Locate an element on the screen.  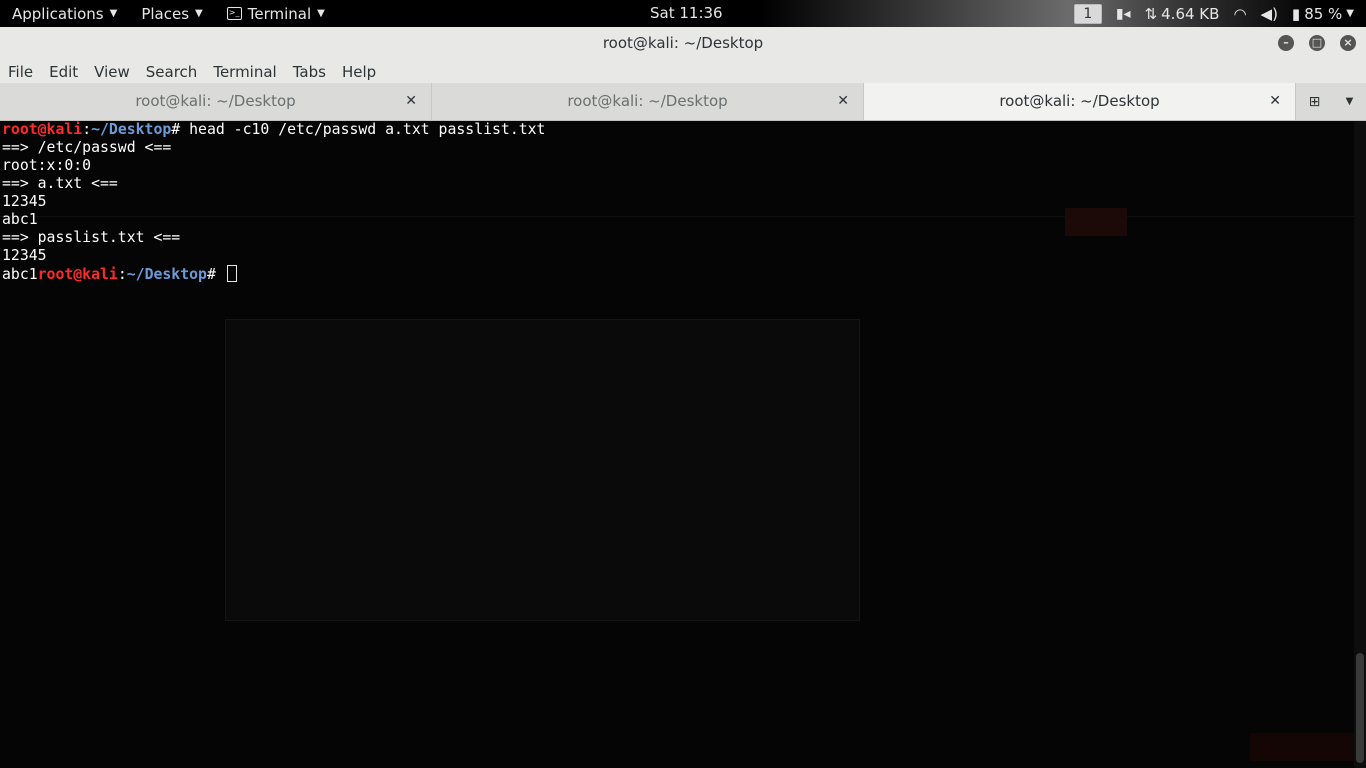
menu-help: Help is located at coordinates (359, 72).